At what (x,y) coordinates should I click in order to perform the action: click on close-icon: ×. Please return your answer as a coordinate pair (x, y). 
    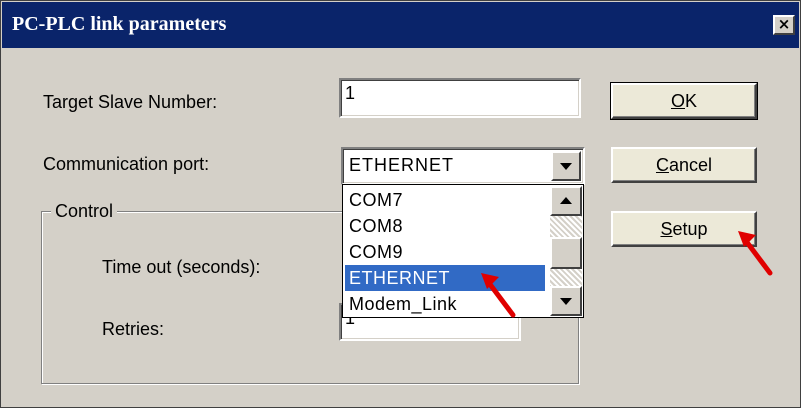
    Looking at the image, I should click on (784, 24).